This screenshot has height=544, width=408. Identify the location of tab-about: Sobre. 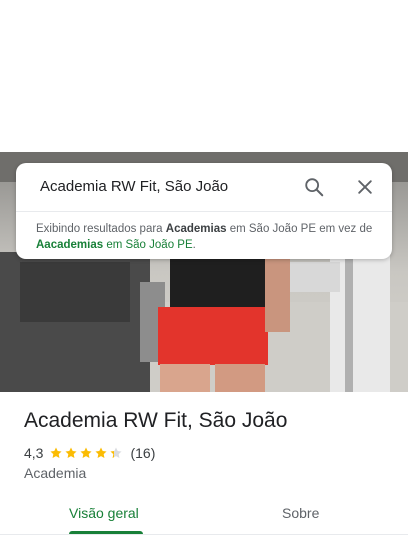
(300, 513).